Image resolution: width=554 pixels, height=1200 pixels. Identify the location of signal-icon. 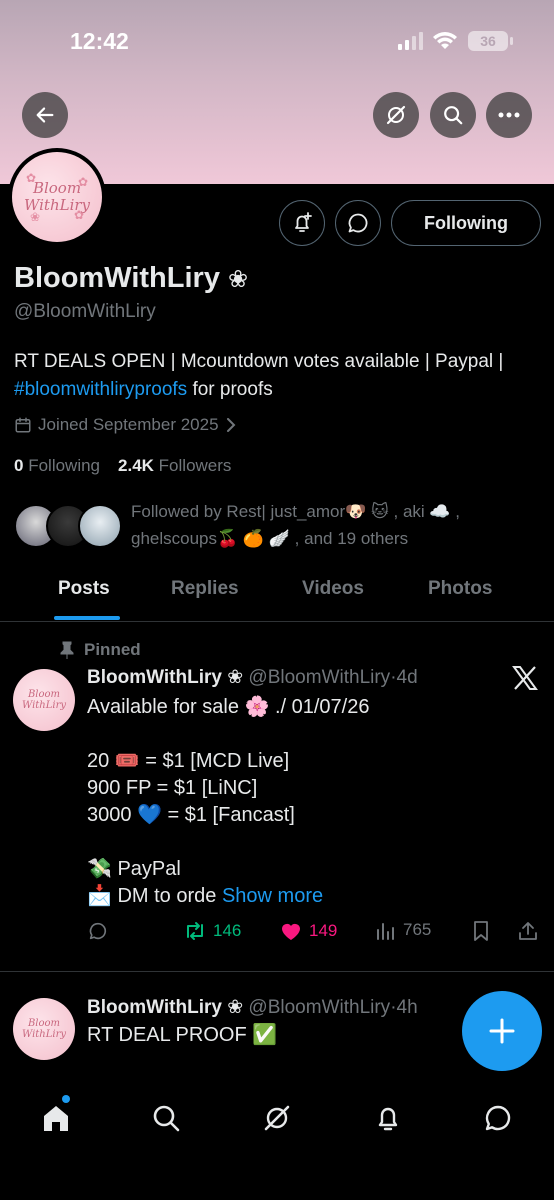
(411, 43).